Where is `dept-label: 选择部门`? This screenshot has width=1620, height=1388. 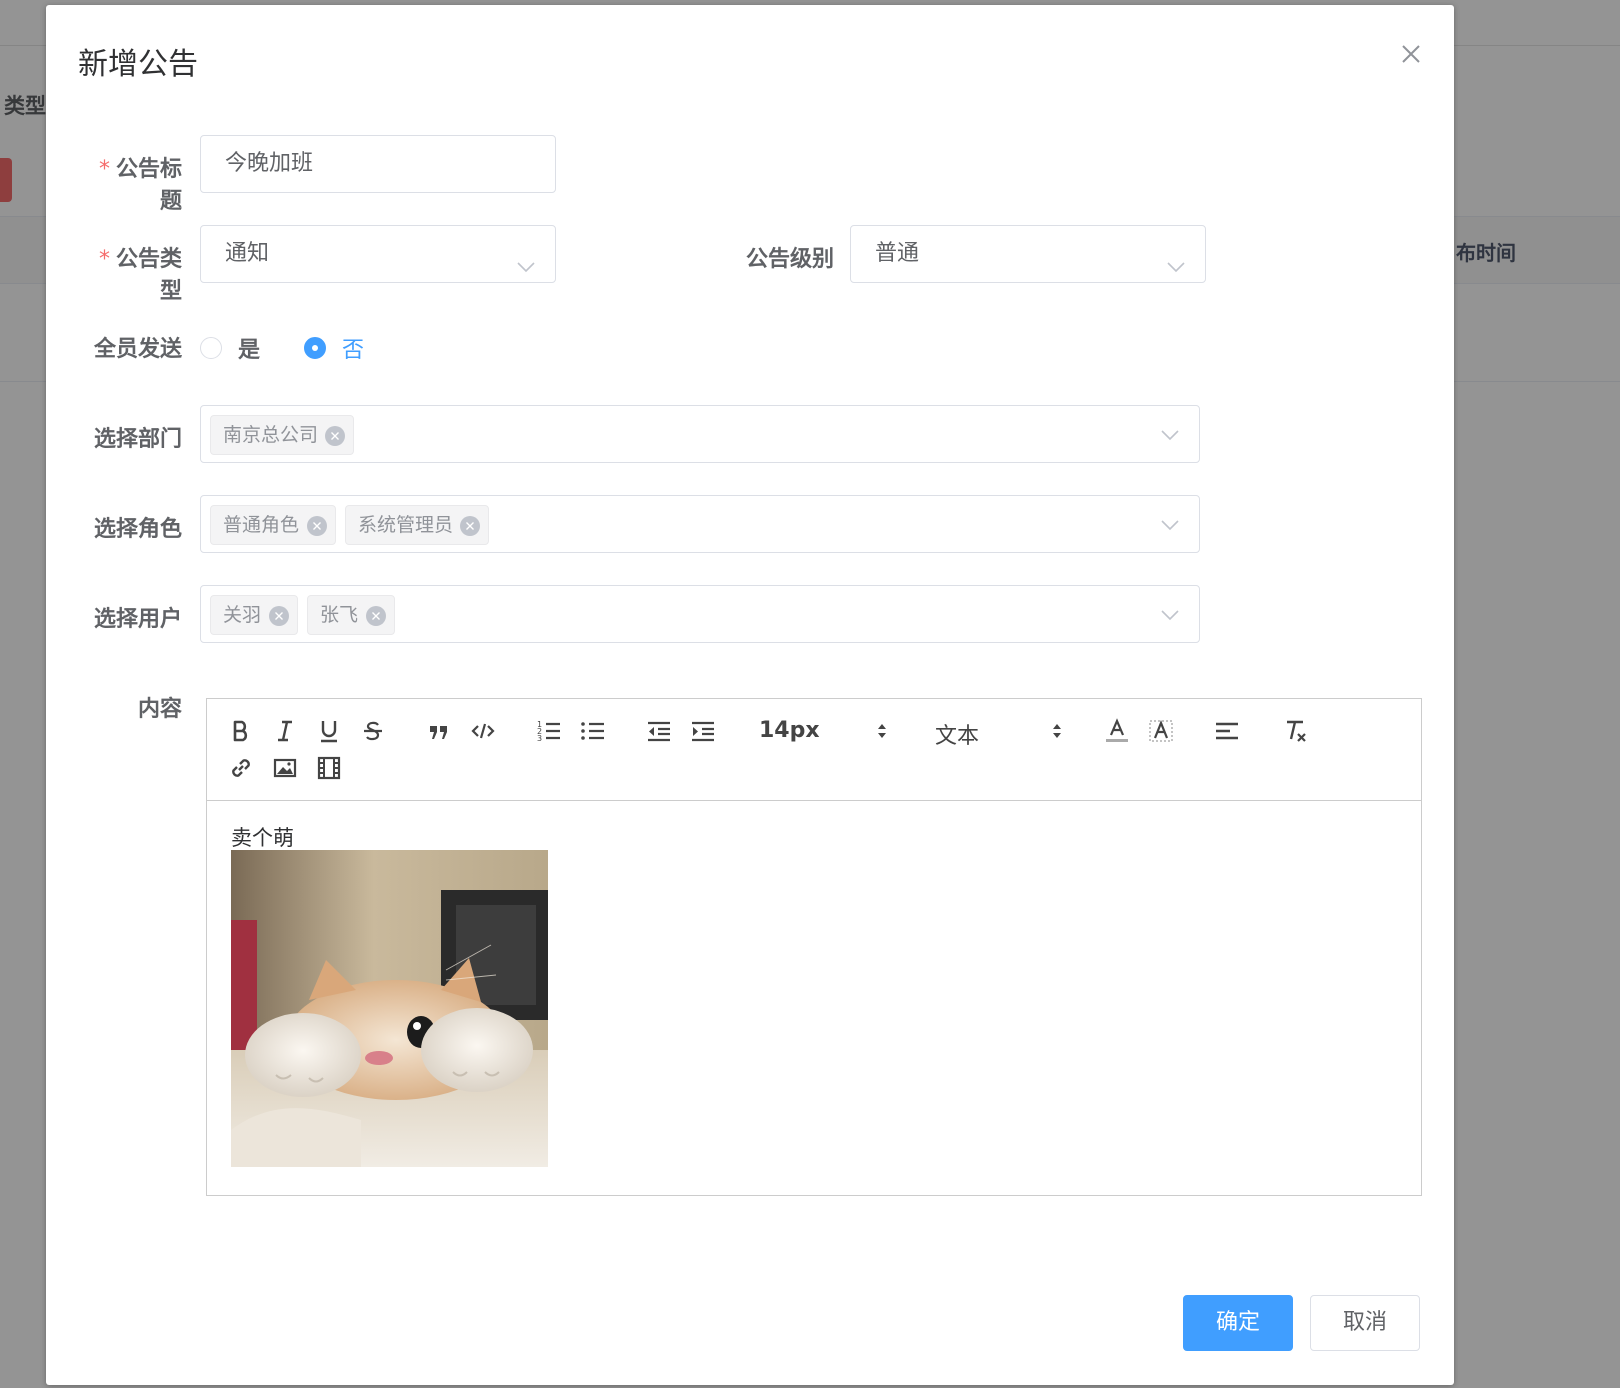 dept-label: 选择部门 is located at coordinates (137, 439).